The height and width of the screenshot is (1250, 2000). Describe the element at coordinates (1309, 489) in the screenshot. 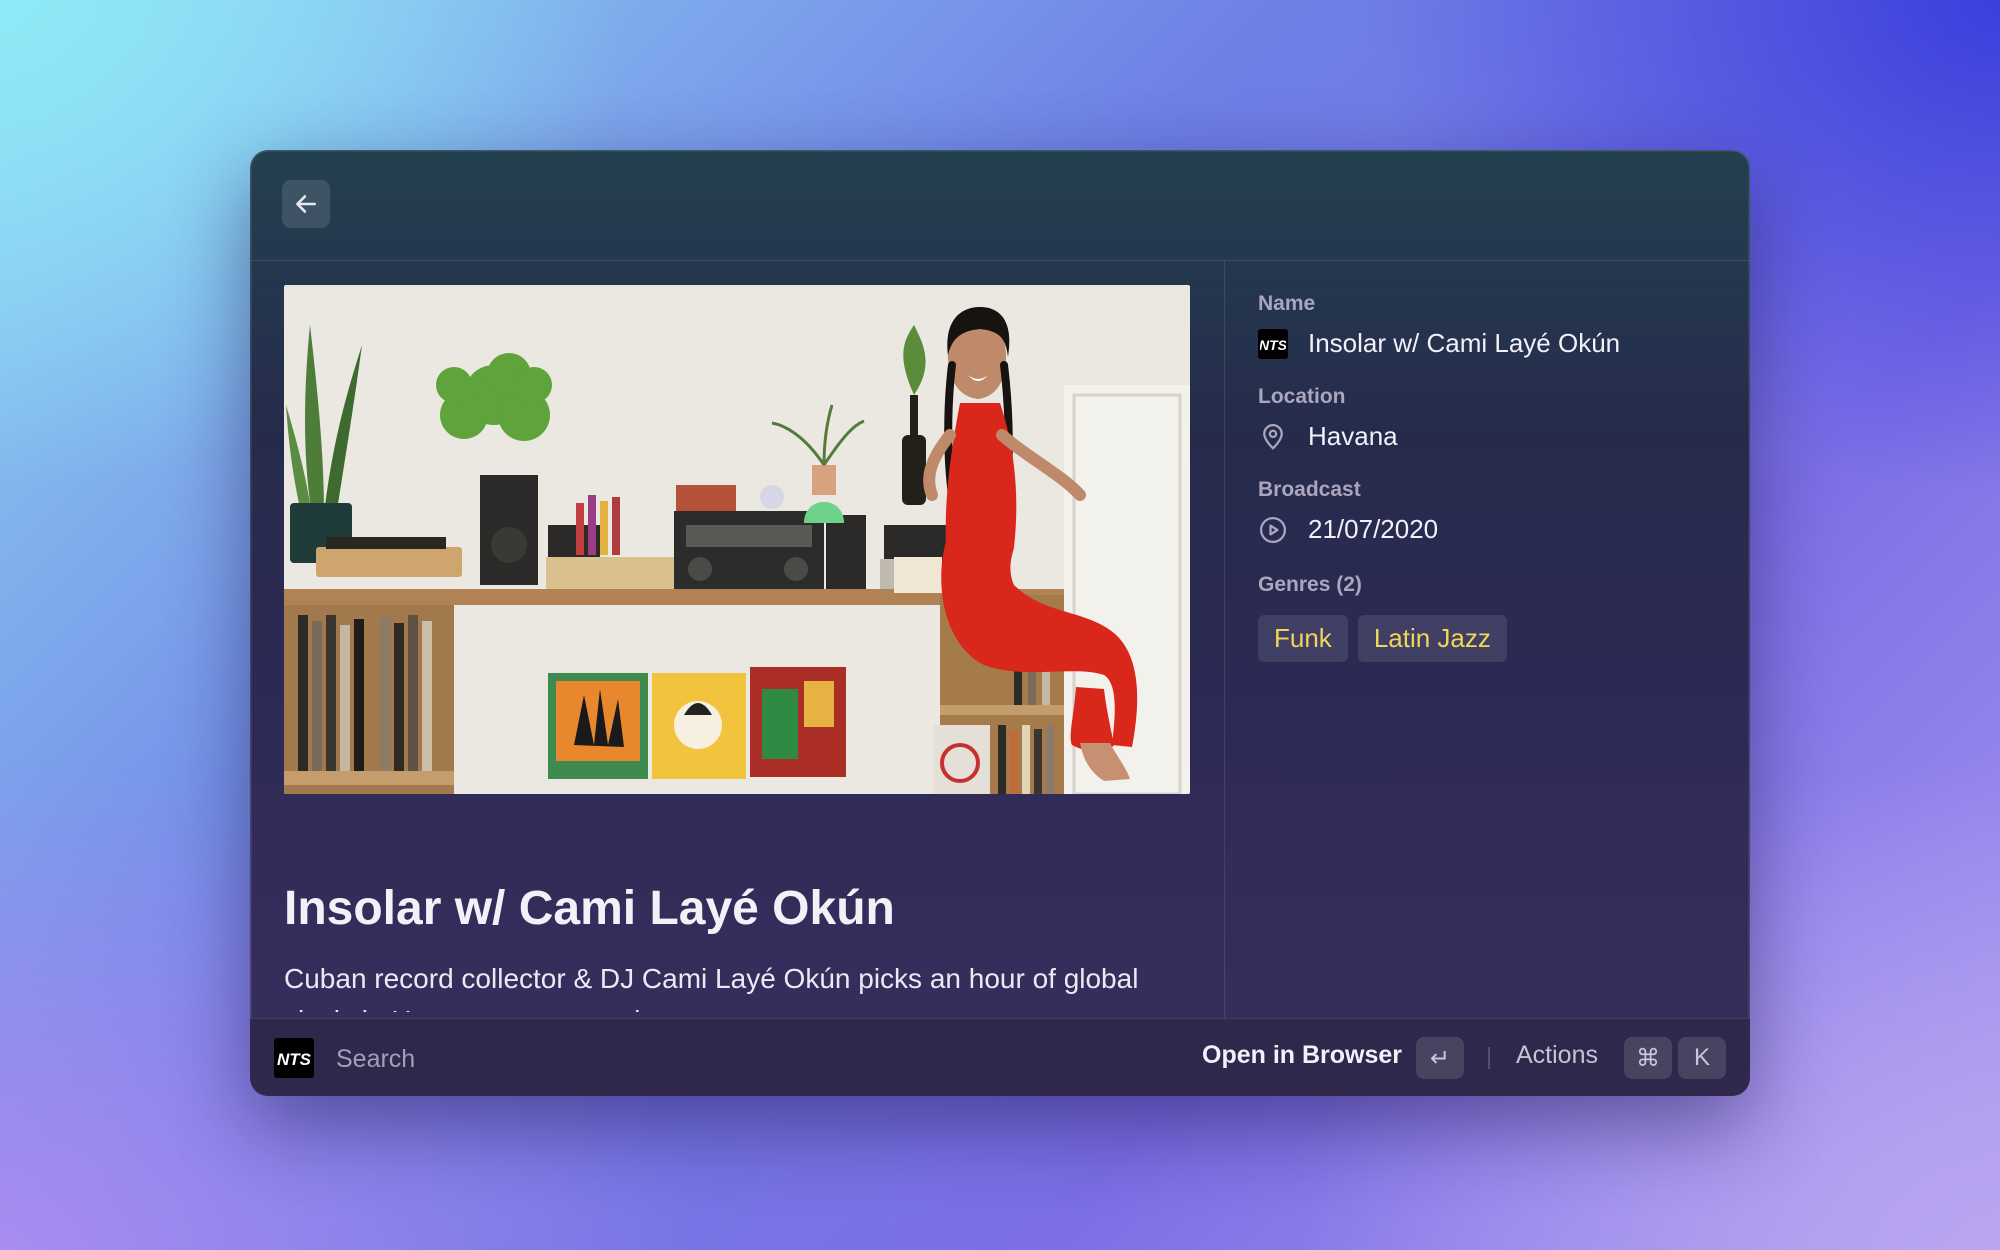

I see `meta-broadcast-label: Broadcast` at that location.